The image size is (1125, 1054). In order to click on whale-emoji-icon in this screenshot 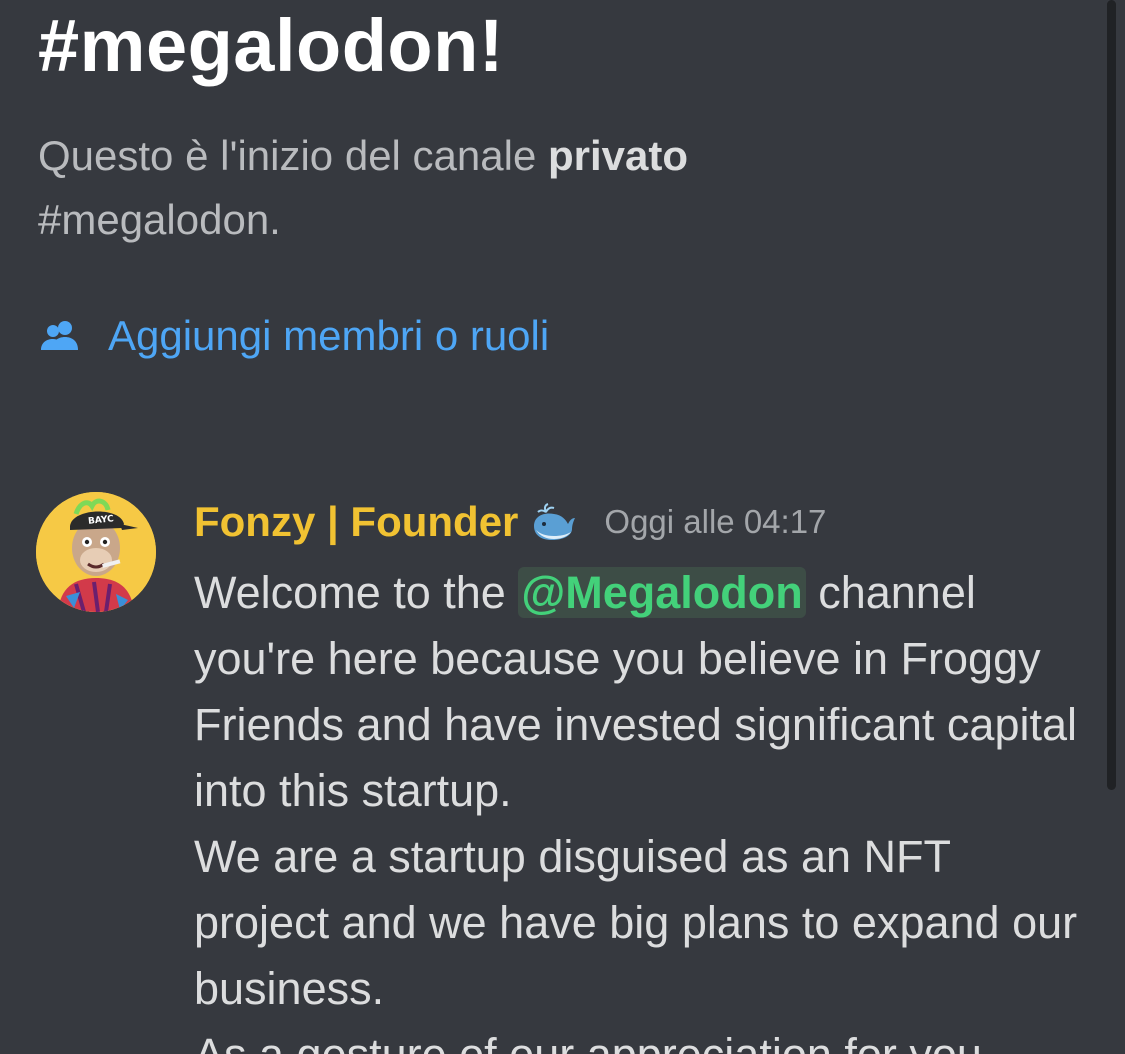, I will do `click(555, 521)`.